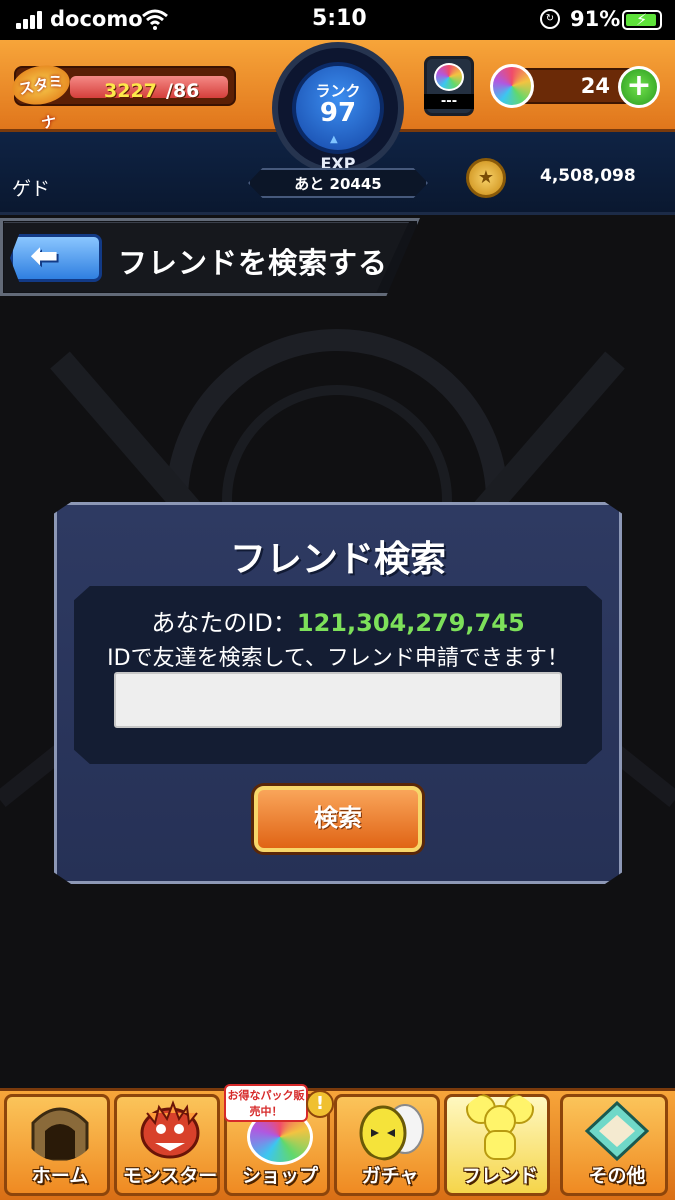 This screenshot has width=675, height=1200. What do you see at coordinates (266, 1103) in the screenshot?
I see `shop-sale-badge: お得なパック販売中！` at bounding box center [266, 1103].